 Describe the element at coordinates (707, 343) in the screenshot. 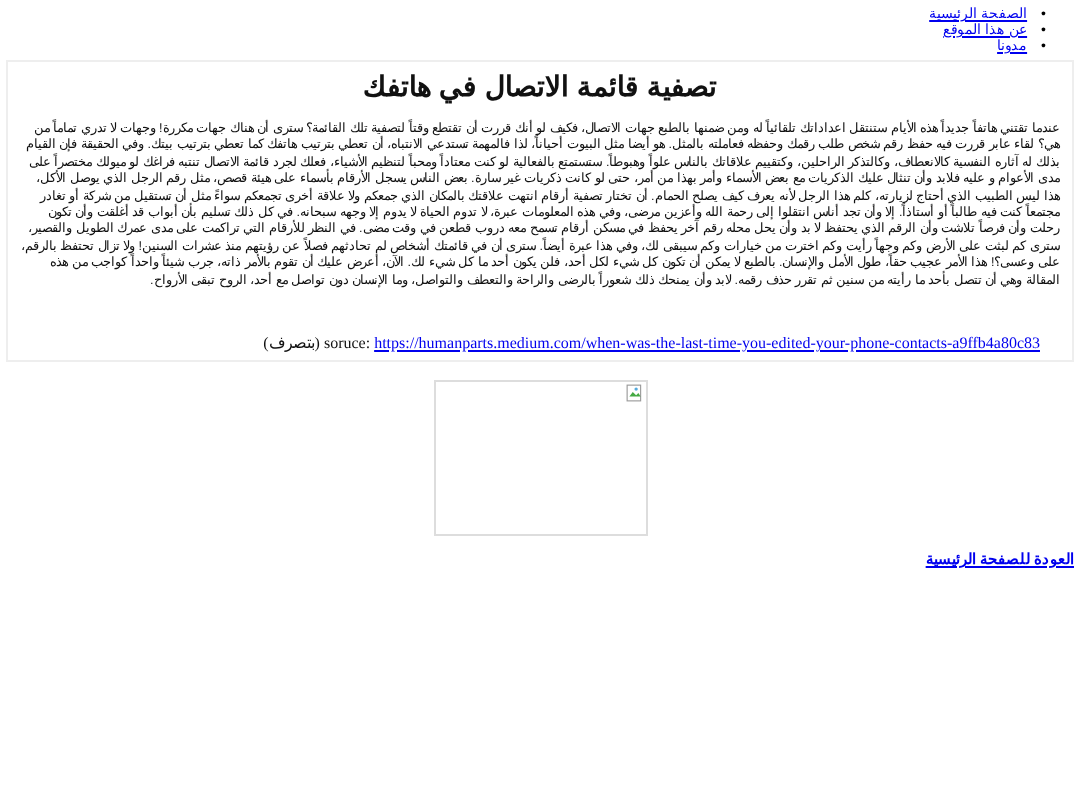

I see `source-link: https://humanparts.medium.com/when-was-the-last-time-you-edited-your-phone-contacts-a9ffb4a80c83` at that location.